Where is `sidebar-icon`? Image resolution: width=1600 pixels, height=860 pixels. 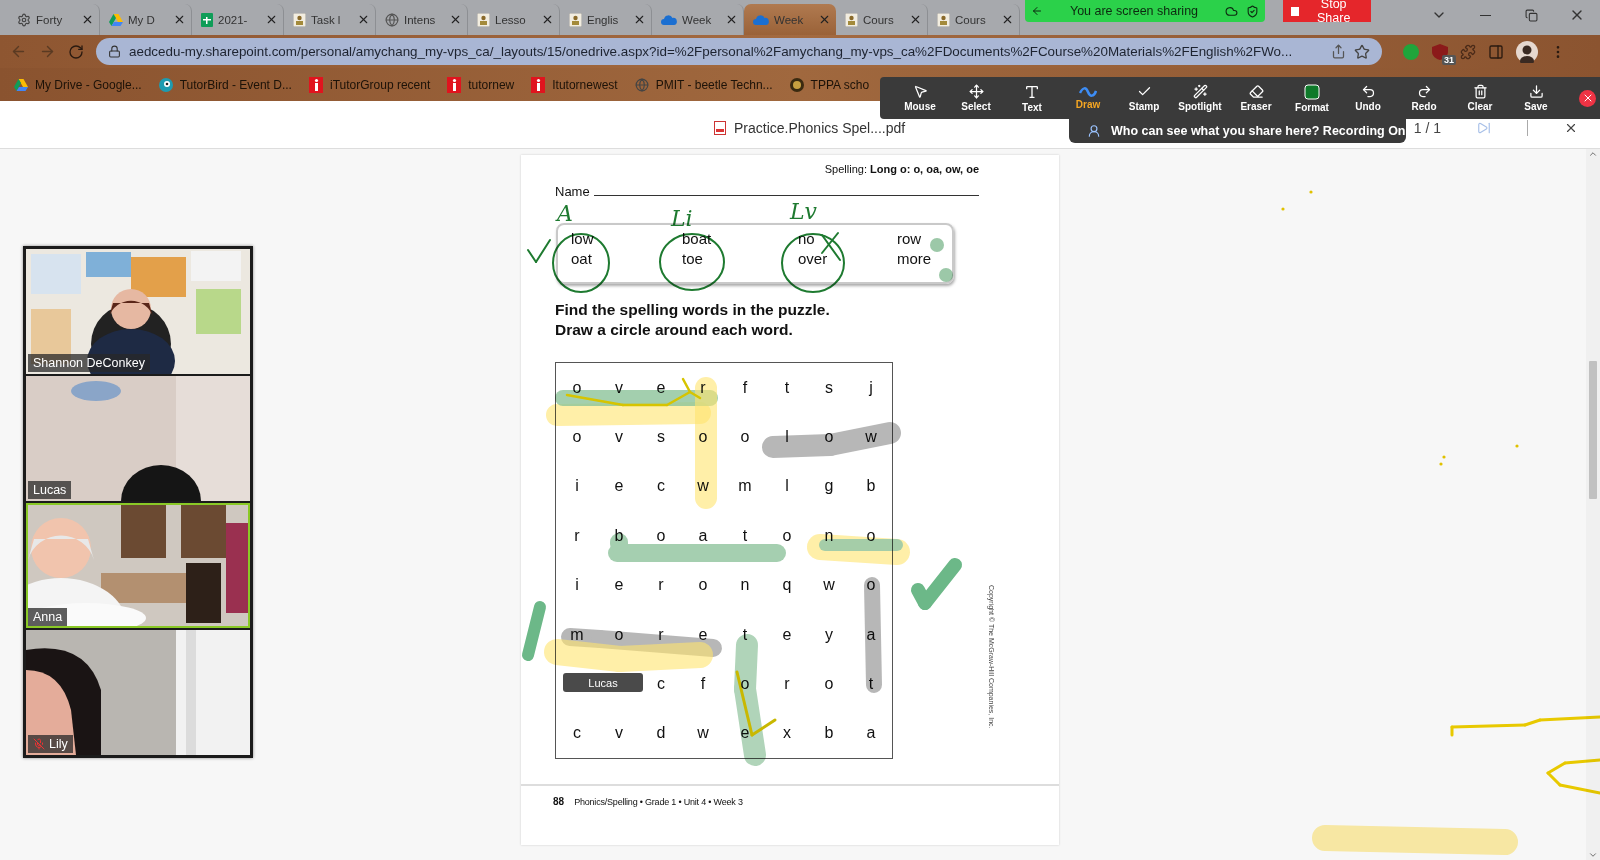
sidebar-icon is located at coordinates (1496, 51).